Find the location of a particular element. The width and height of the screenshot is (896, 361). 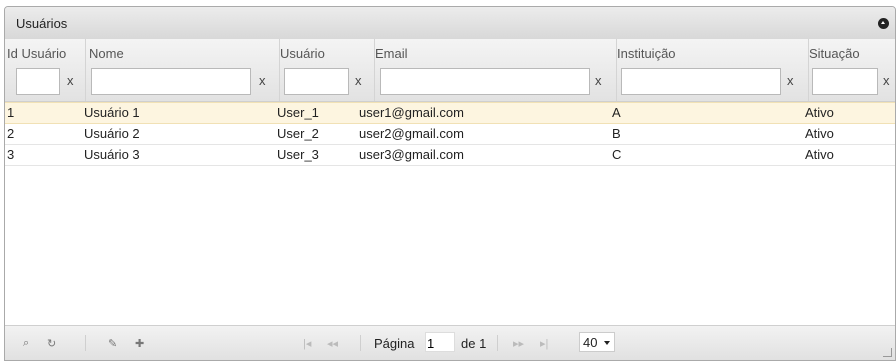

prev-page-icon: ◂◂ is located at coordinates (332, 343).